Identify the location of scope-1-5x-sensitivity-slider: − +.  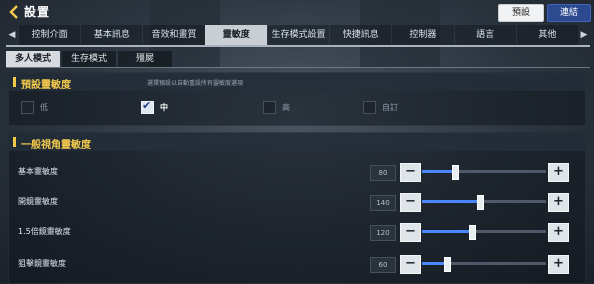
(485, 232).